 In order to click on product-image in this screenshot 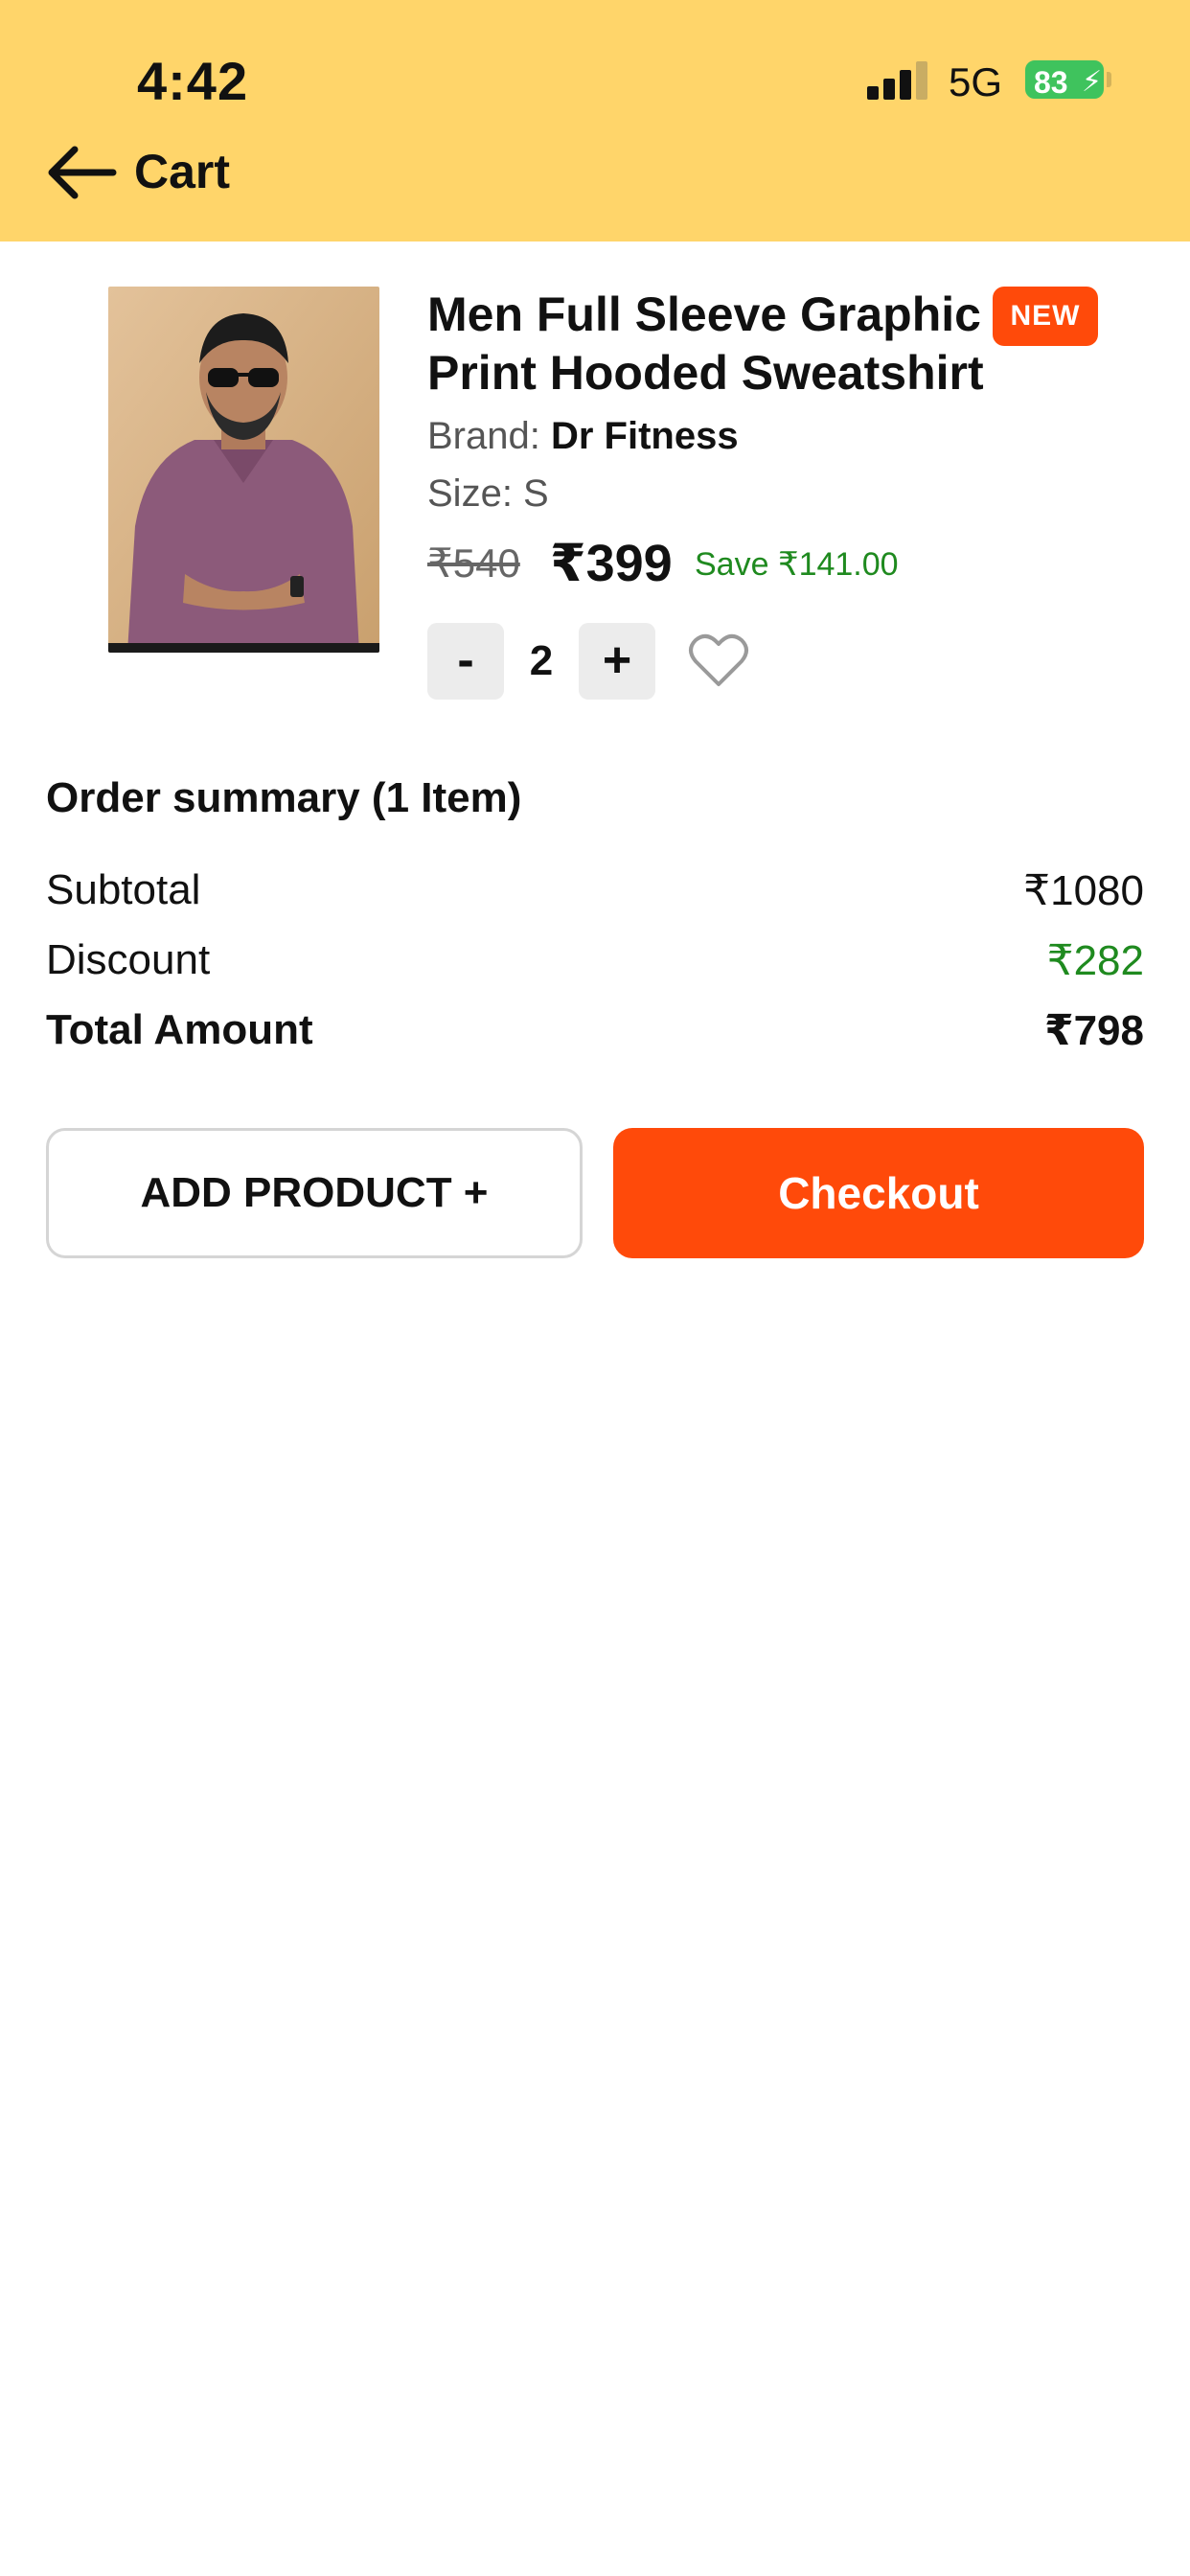, I will do `click(244, 470)`.